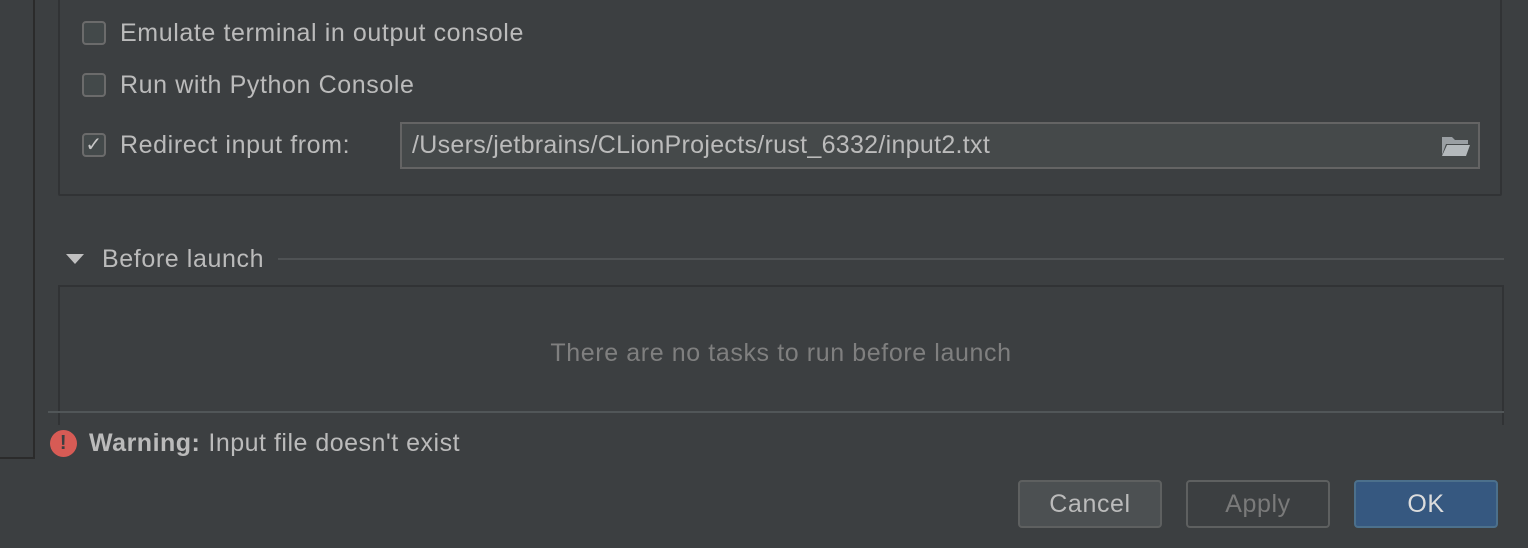 This screenshot has height=548, width=1528. Describe the element at coordinates (145, 442) in the screenshot. I see `warning-label: Warning:` at that location.